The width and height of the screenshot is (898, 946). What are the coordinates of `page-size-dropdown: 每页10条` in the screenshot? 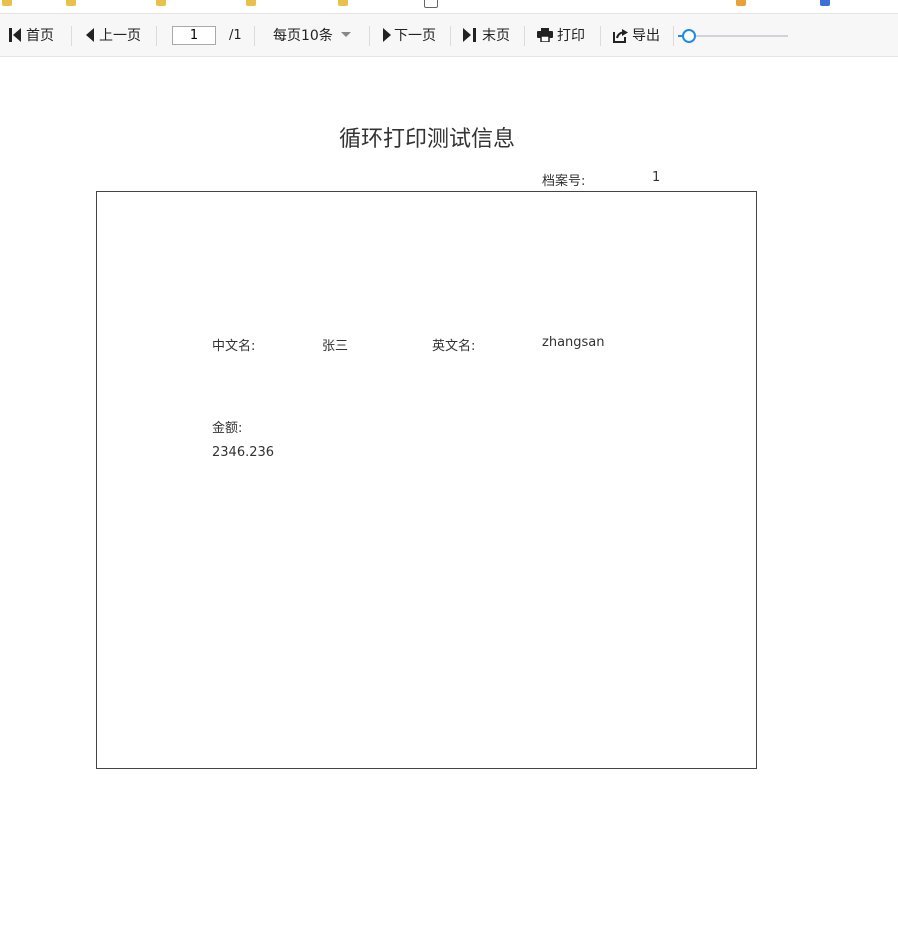 It's located at (312, 35).